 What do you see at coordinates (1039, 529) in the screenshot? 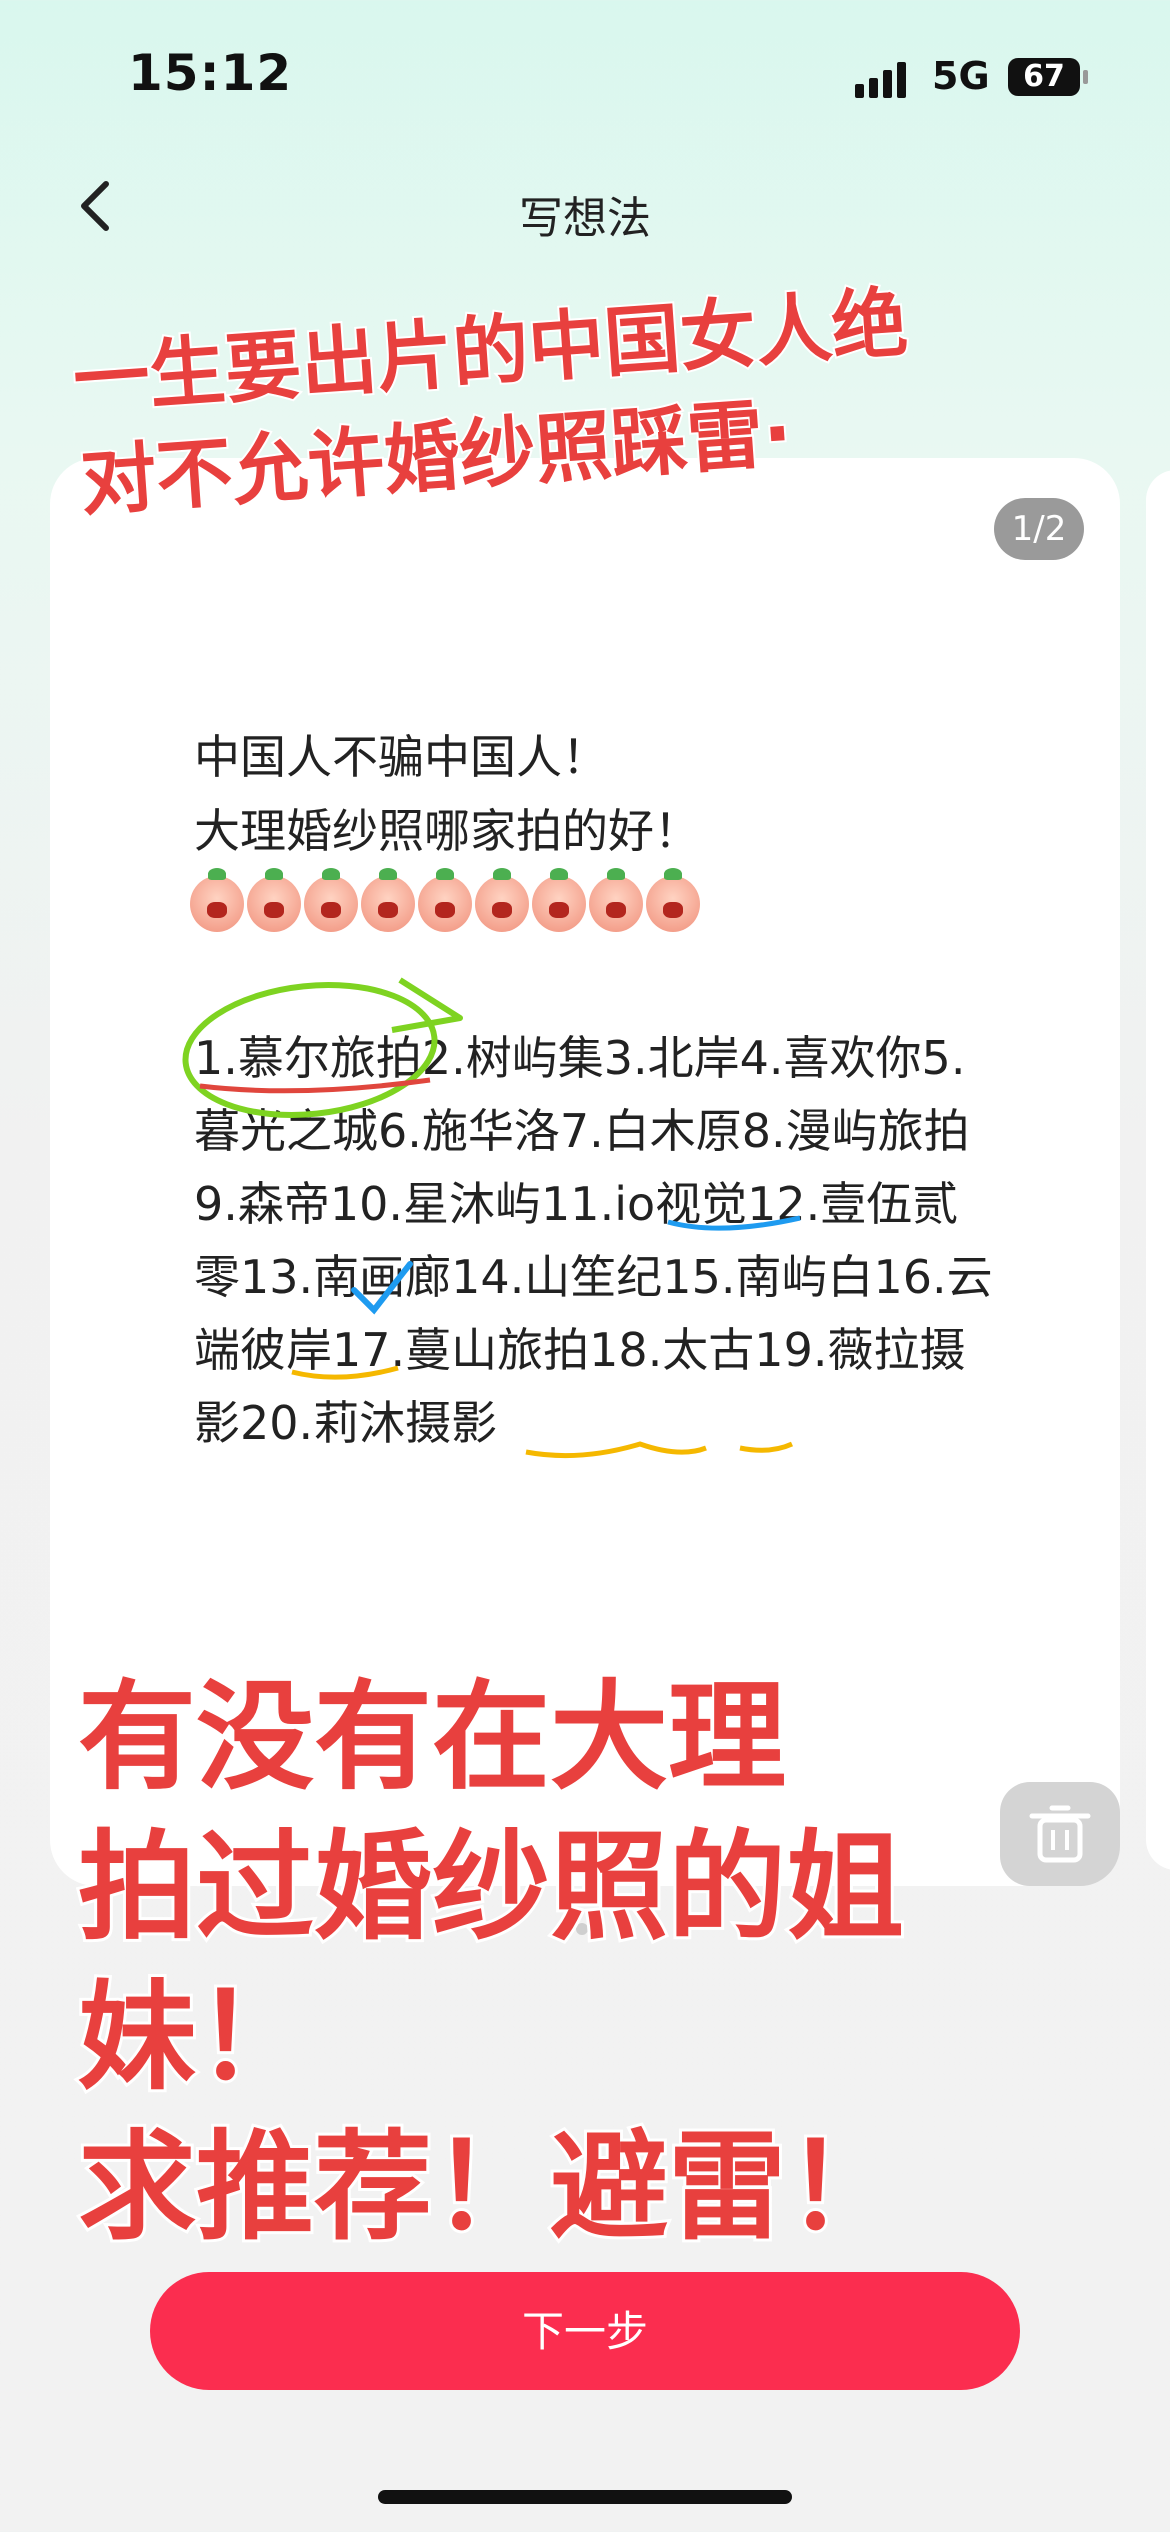
I see `page-indicator: 1/2` at bounding box center [1039, 529].